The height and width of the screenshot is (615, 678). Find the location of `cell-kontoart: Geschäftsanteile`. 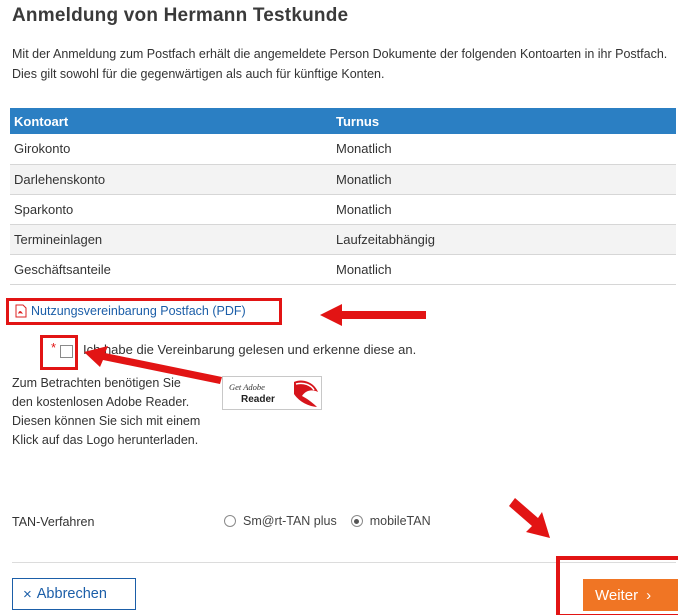

cell-kontoart: Geschäftsanteile is located at coordinates (171, 269).